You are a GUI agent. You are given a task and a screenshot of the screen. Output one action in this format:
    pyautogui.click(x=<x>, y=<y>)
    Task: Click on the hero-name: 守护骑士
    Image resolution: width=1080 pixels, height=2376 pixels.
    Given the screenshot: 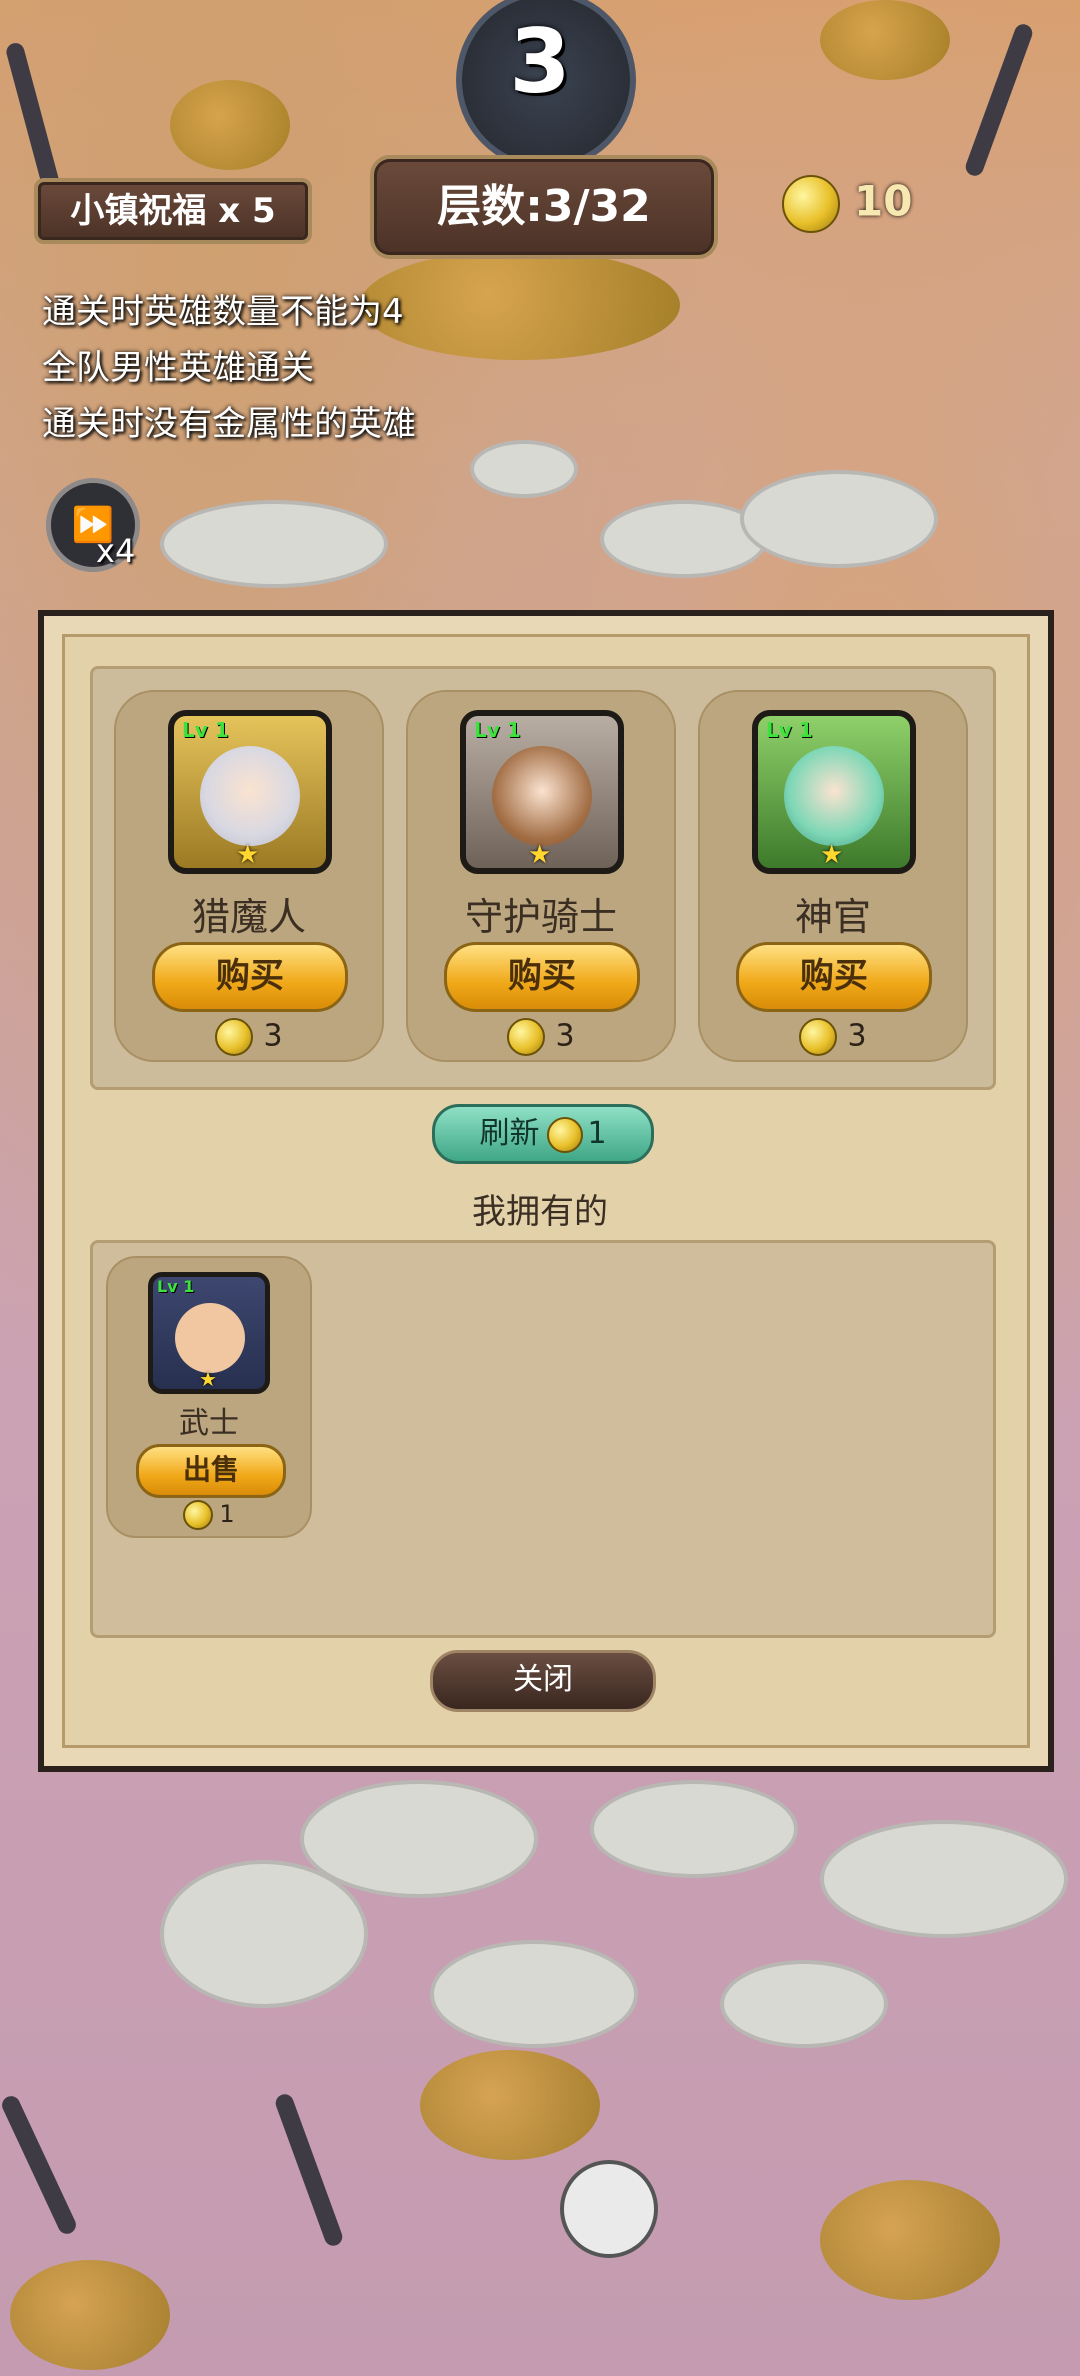 What is the action you would take?
    pyautogui.click(x=540, y=917)
    